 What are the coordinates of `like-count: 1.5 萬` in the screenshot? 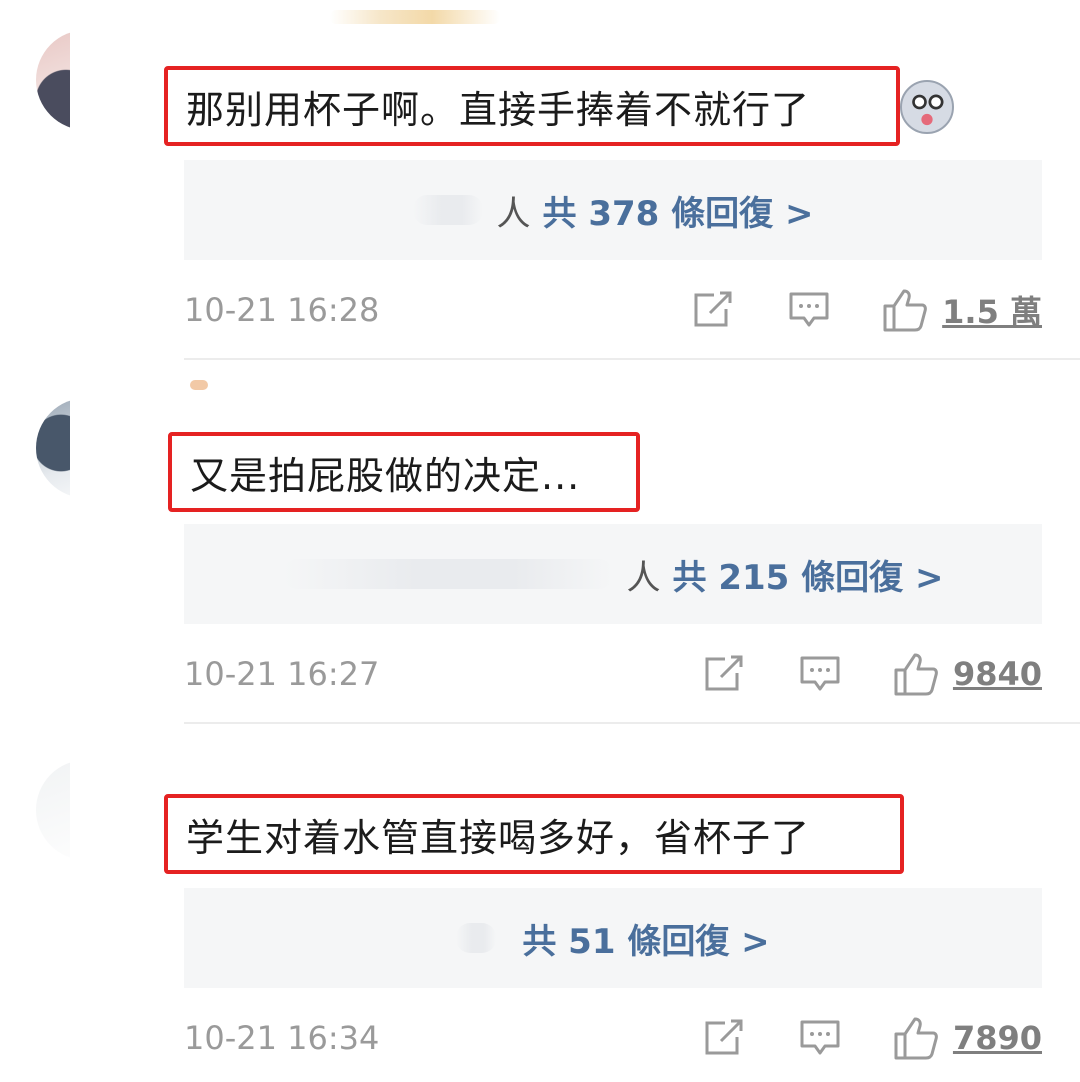 It's located at (992, 312).